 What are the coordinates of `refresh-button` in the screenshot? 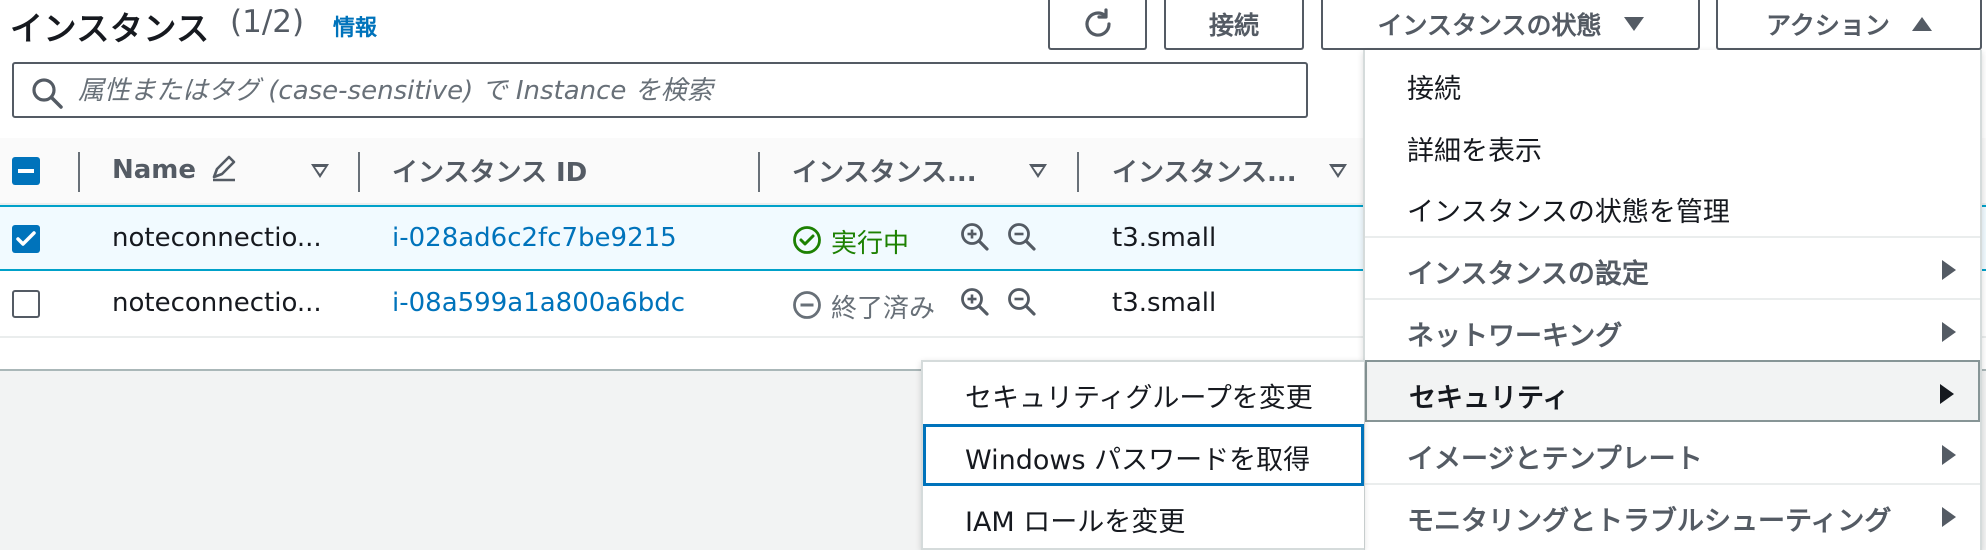 It's located at (1097, 25).